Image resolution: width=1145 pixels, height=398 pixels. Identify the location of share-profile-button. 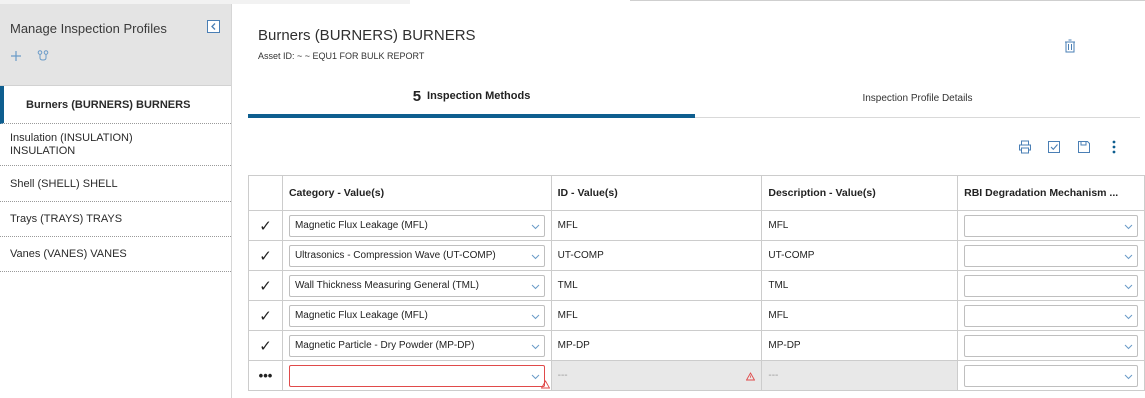
(43, 56).